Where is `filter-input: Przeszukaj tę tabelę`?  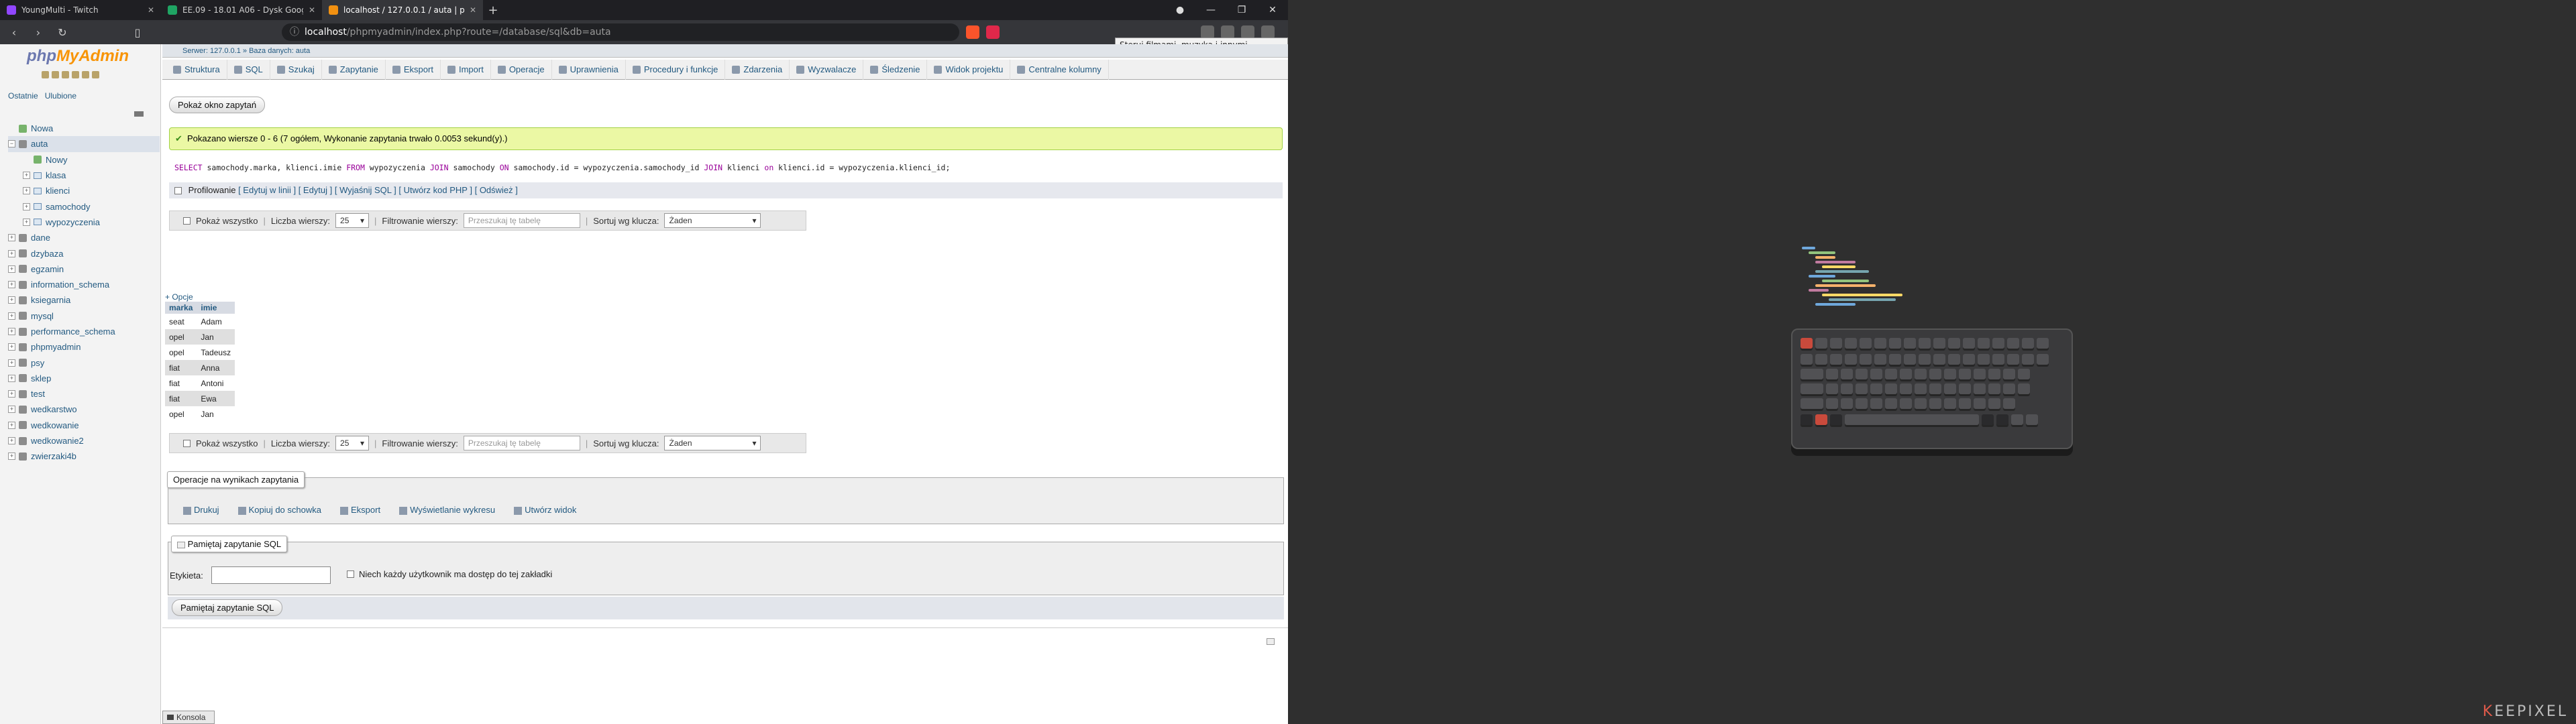 filter-input: Przeszukaj tę tabelę is located at coordinates (521, 443).